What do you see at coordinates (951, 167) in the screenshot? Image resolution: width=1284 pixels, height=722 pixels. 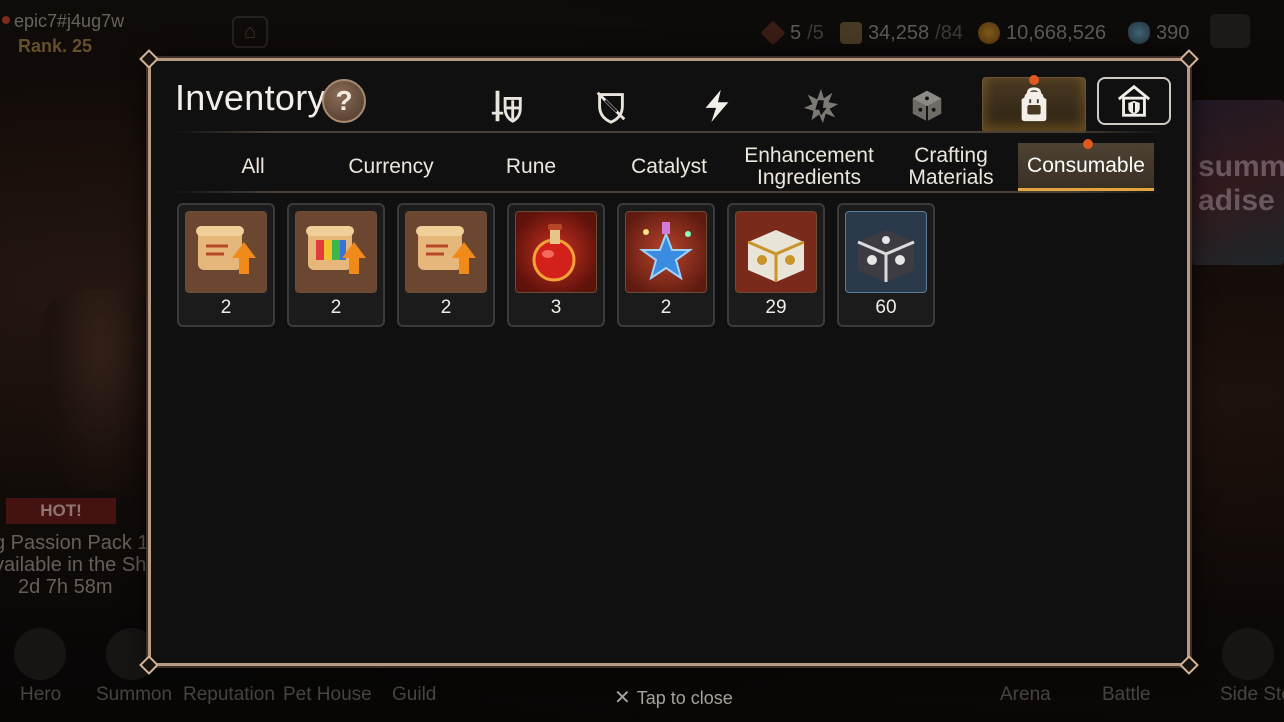 I see `subtab-crafting-materials: Crafting Materials` at bounding box center [951, 167].